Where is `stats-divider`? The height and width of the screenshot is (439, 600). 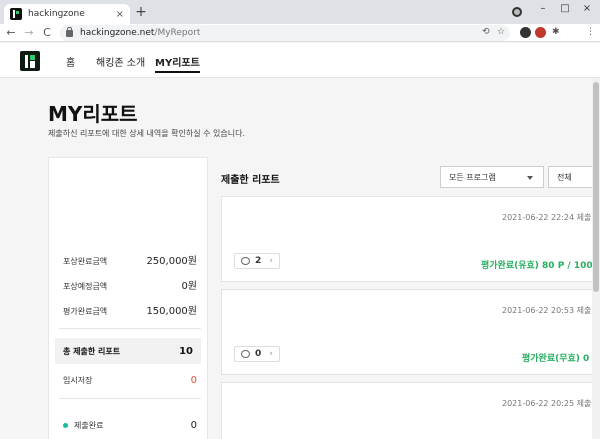
stats-divider is located at coordinates (130, 328).